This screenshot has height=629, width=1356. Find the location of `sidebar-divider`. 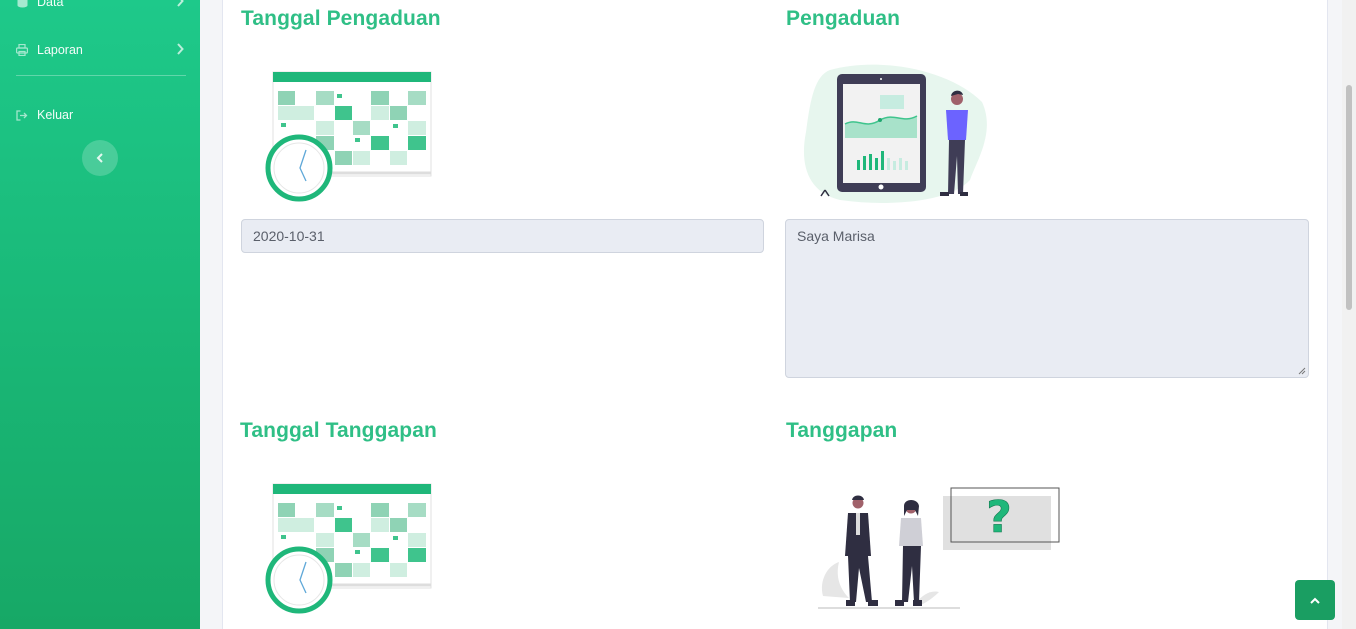

sidebar-divider is located at coordinates (101, 75).